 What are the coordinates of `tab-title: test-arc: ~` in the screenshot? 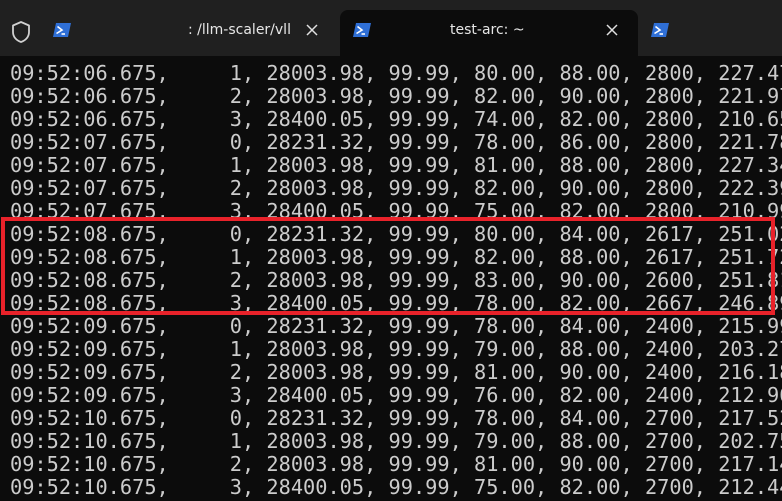 It's located at (487, 30).